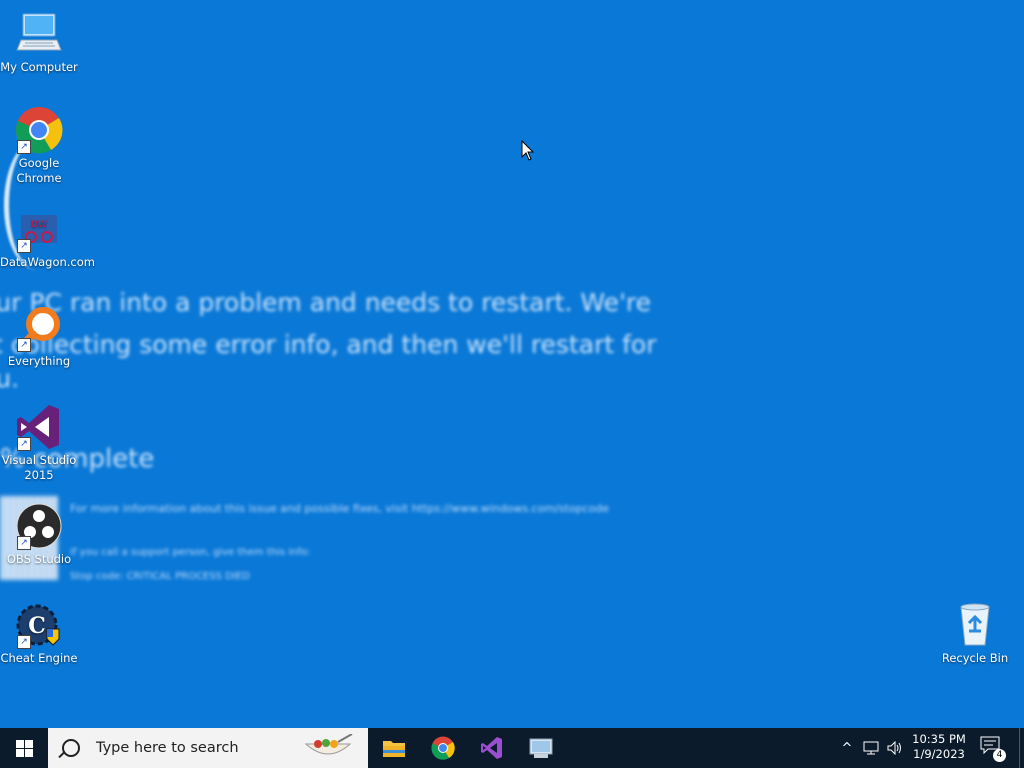 Image resolution: width=1024 pixels, height=768 pixels. I want to click on desktop-icon-label: Recycle Bin, so click(975, 658).